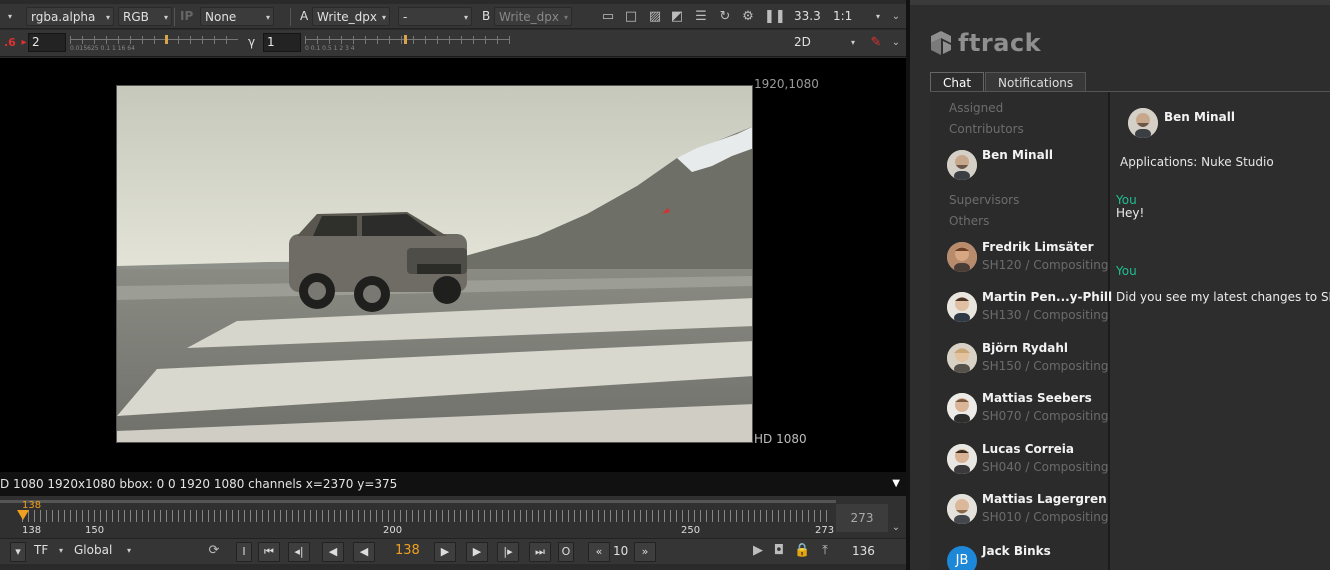 The image size is (1330, 570). I want to click on participant-name: Lucas Correia, so click(1028, 449).